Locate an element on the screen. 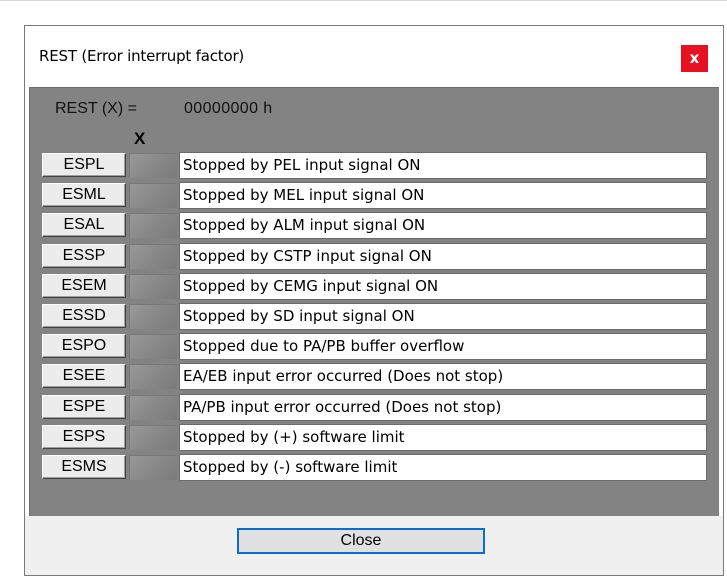 The image size is (727, 576). bit-description: Stopped by (+) software limit is located at coordinates (443, 437).